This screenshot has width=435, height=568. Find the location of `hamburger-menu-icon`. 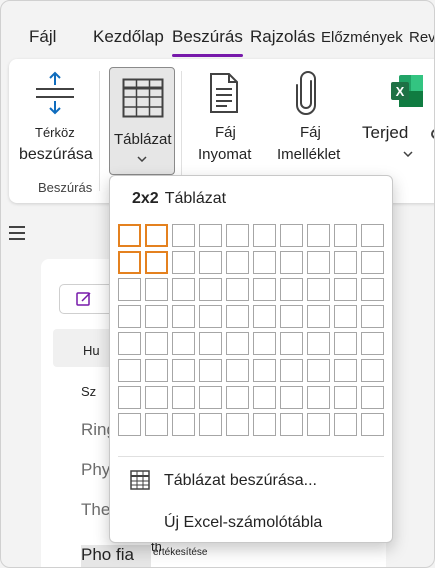

hamburger-menu-icon is located at coordinates (17, 235).